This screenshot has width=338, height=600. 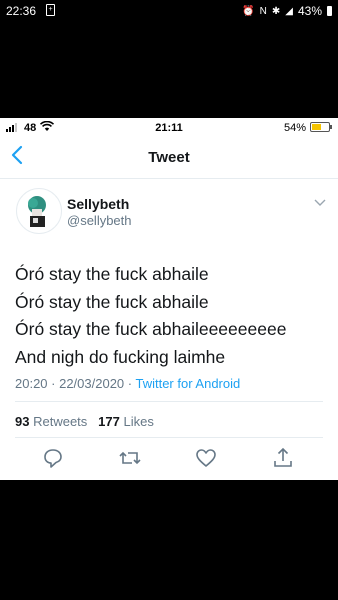 What do you see at coordinates (329, 11) in the screenshot?
I see `battery-icon` at bounding box center [329, 11].